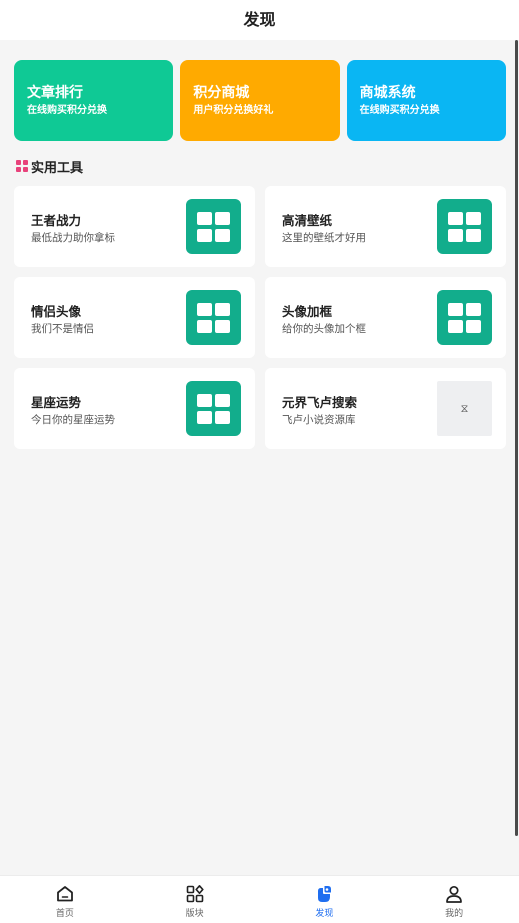  I want to click on tab-discover: 发现, so click(325, 899).